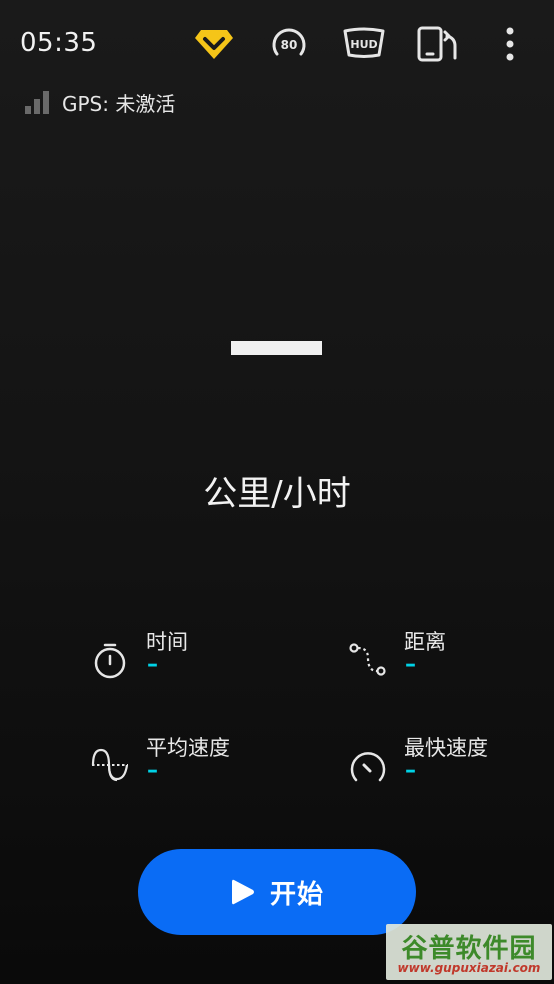  I want to click on gps-signal-icon, so click(37, 102).